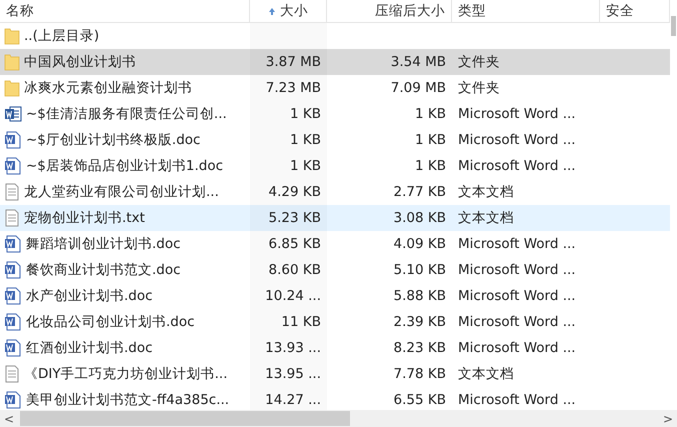  Describe the element at coordinates (125, 166) in the screenshot. I see `file-name: ~$居装饰品店创业计划书1.doc` at that location.